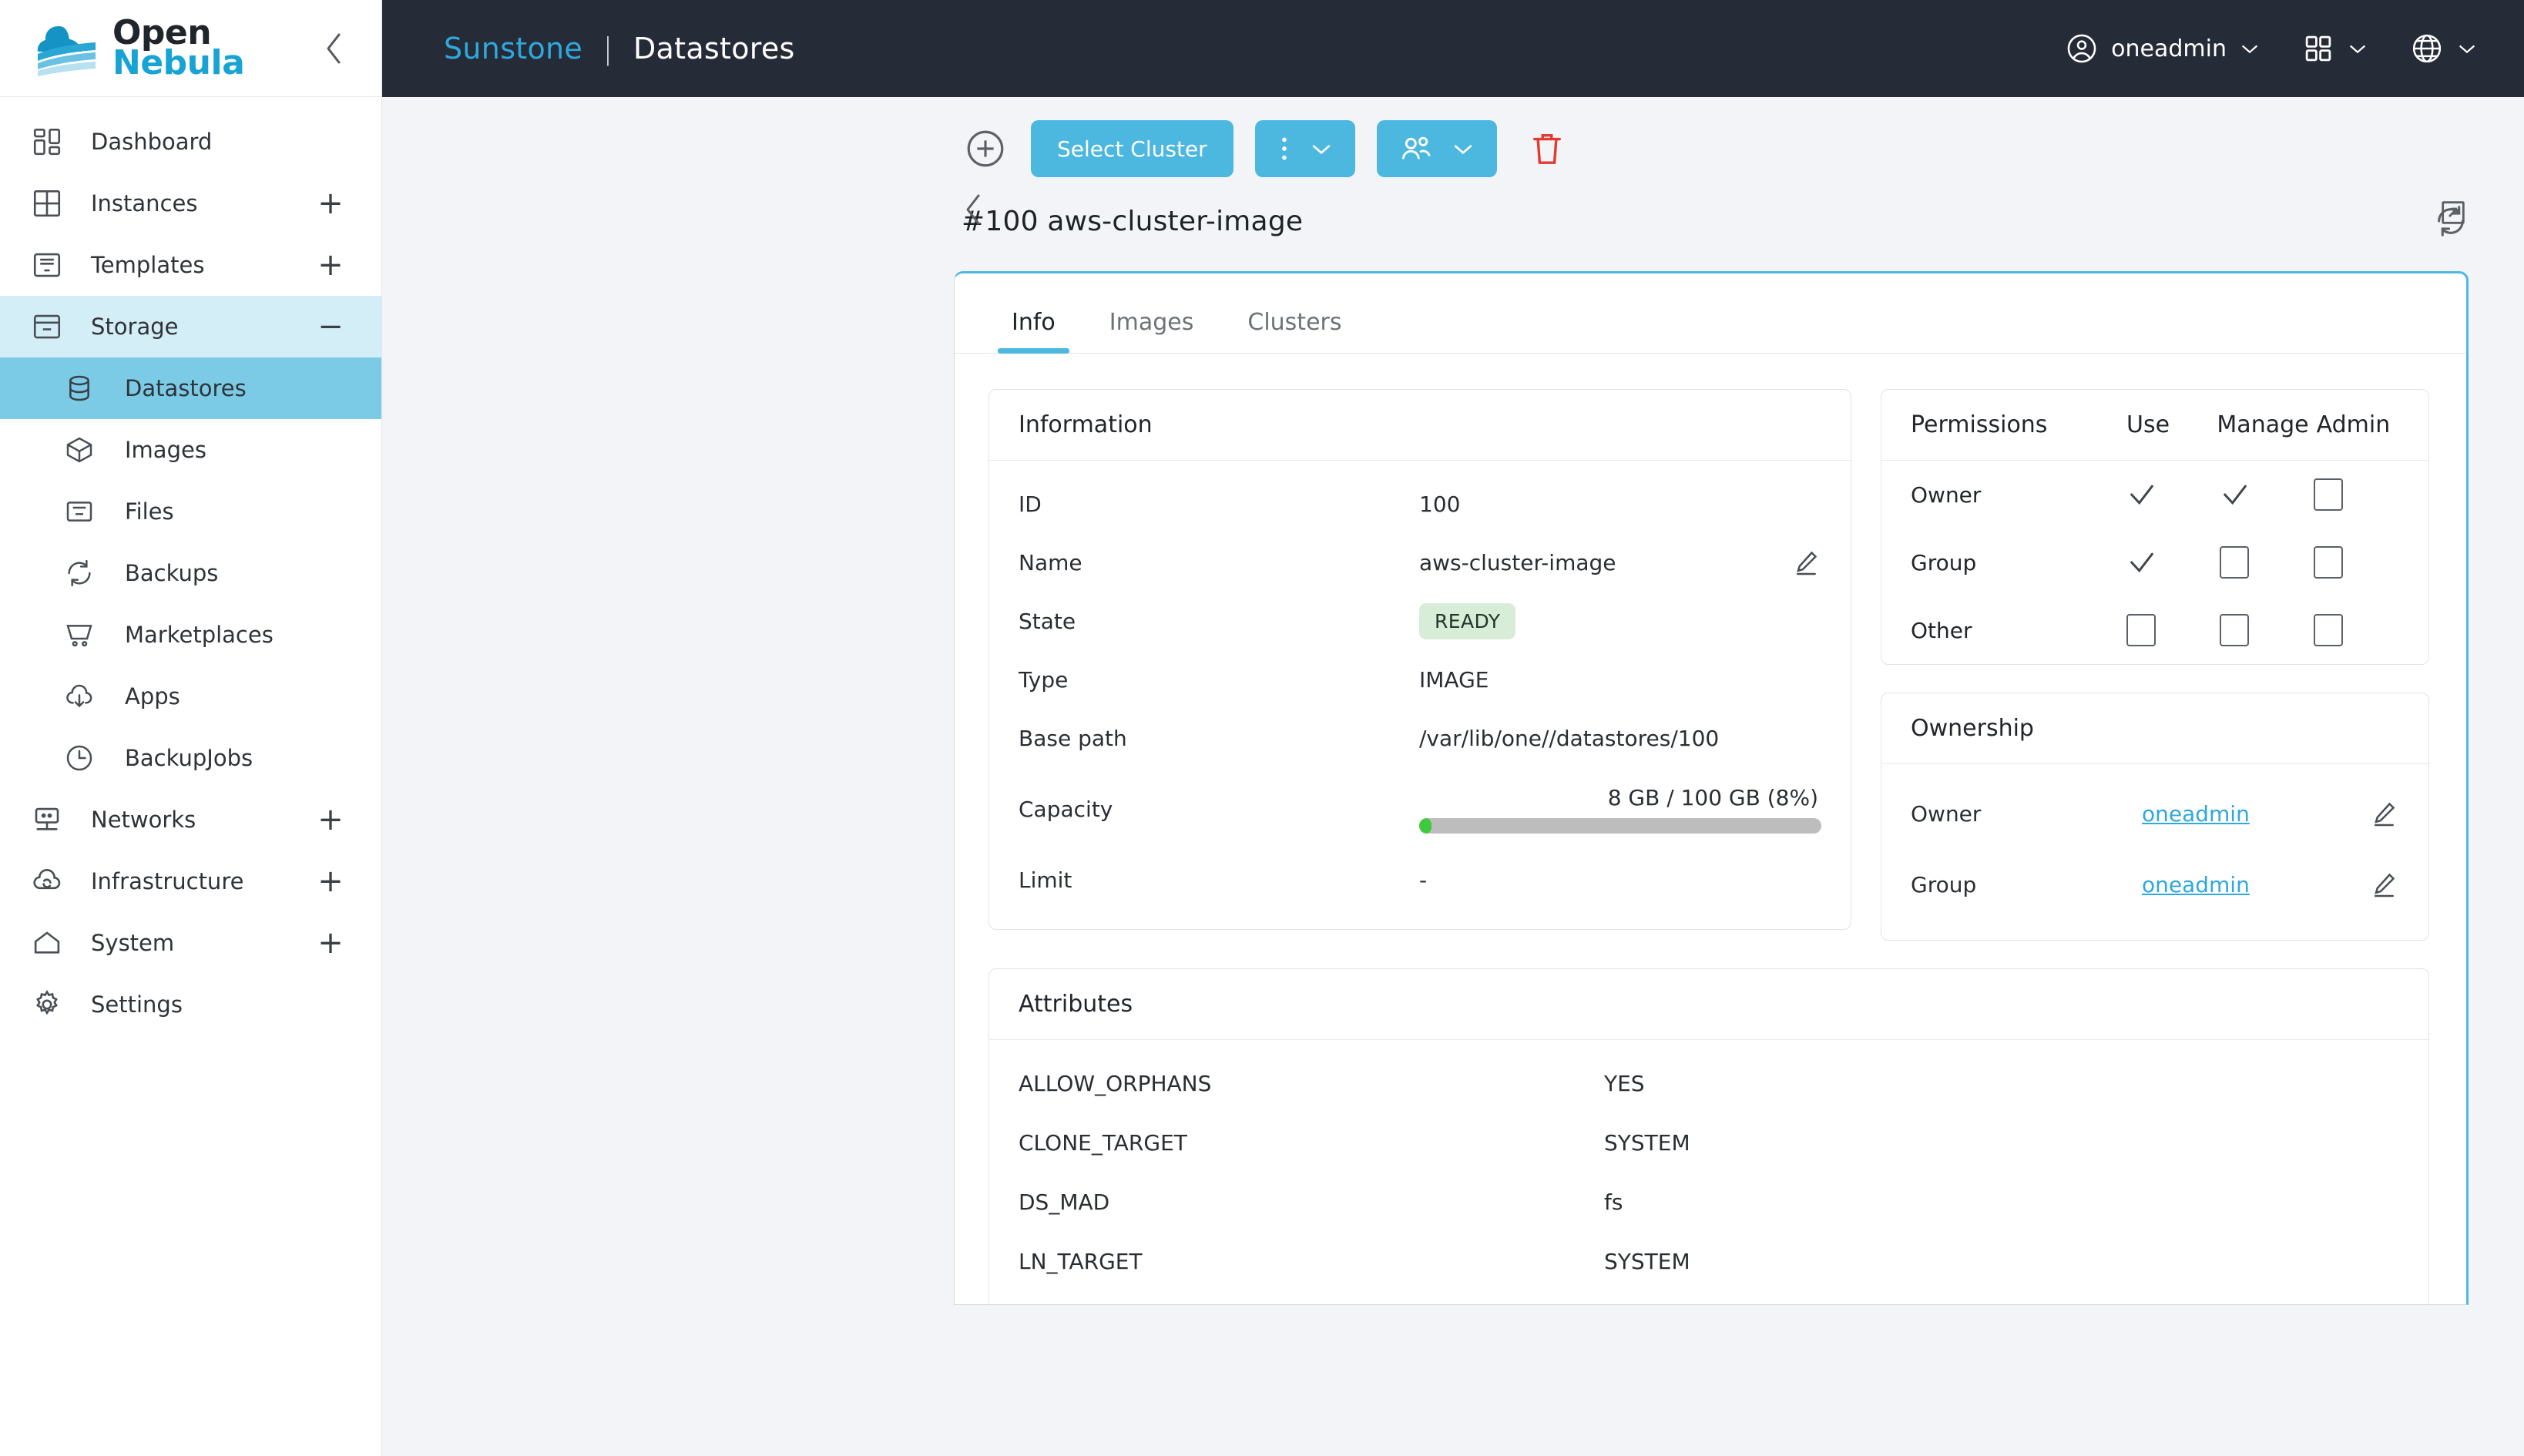 The image size is (2524, 1456). What do you see at coordinates (191, 511) in the screenshot?
I see `sidebar-item-files: Files` at bounding box center [191, 511].